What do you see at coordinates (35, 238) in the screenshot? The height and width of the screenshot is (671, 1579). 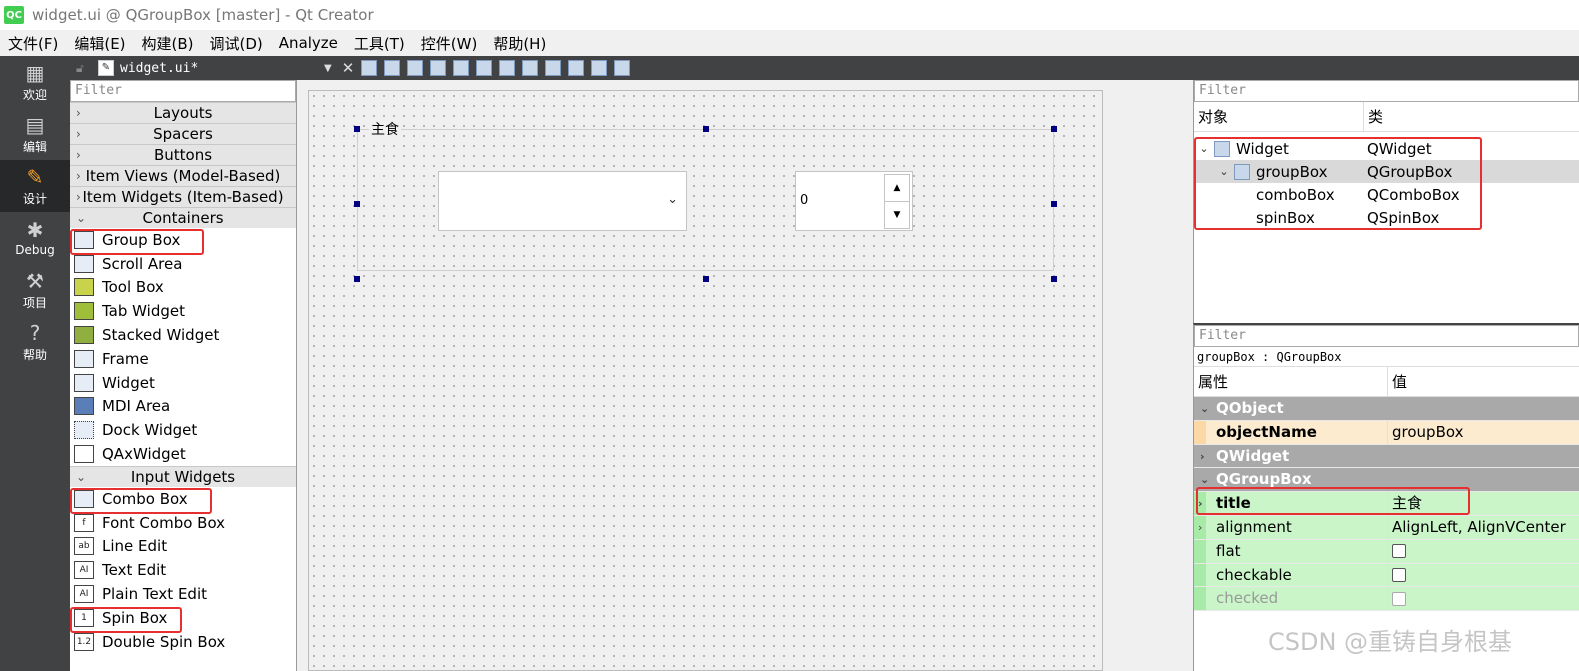 I see `mode-debug: ✱ Debug` at bounding box center [35, 238].